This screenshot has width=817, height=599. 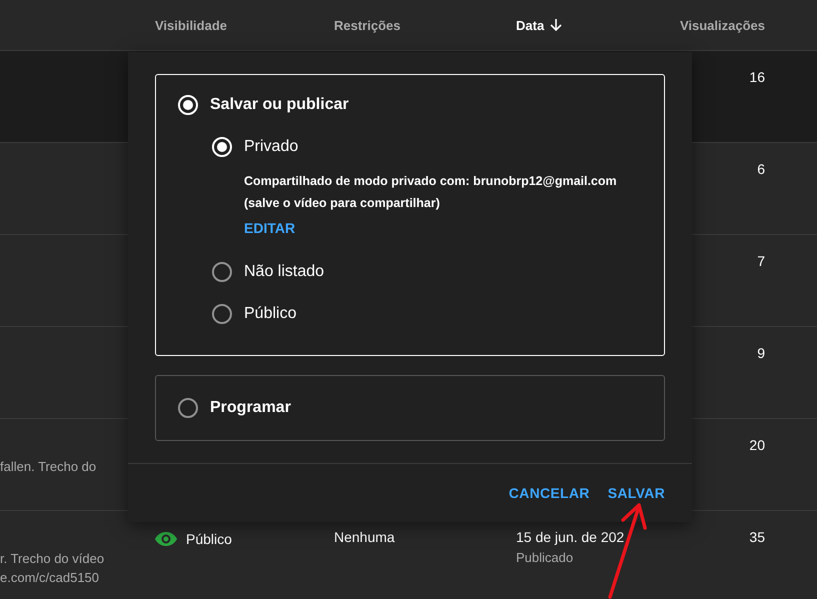 What do you see at coordinates (761, 261) in the screenshot?
I see `views-cell: 7` at bounding box center [761, 261].